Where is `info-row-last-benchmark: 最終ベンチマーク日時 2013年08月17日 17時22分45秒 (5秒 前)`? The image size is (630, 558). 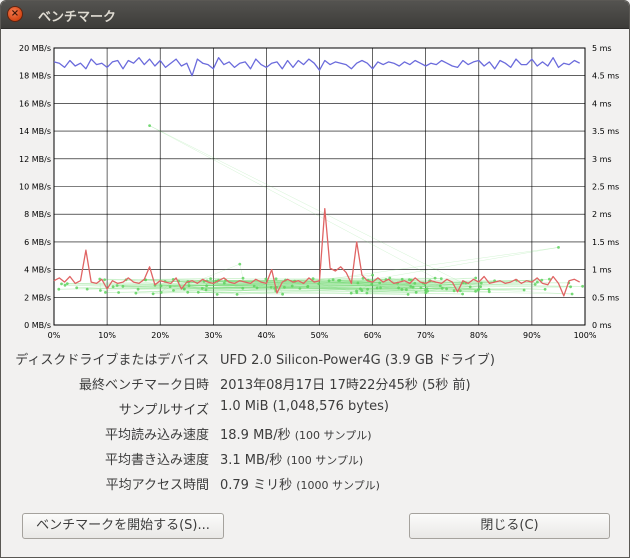 info-row-last-benchmark: 最終ベンチマーク日時 2013年08月17日 17時22分45秒 (5秒 前) is located at coordinates (315, 385).